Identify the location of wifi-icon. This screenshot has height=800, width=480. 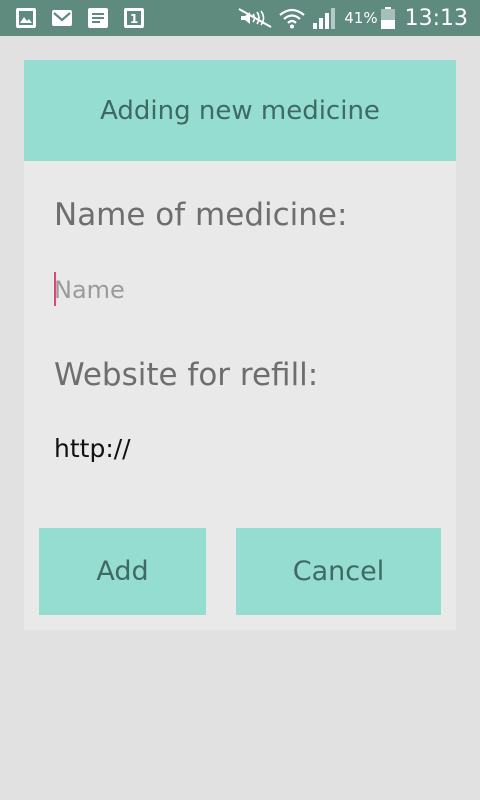
(292, 18).